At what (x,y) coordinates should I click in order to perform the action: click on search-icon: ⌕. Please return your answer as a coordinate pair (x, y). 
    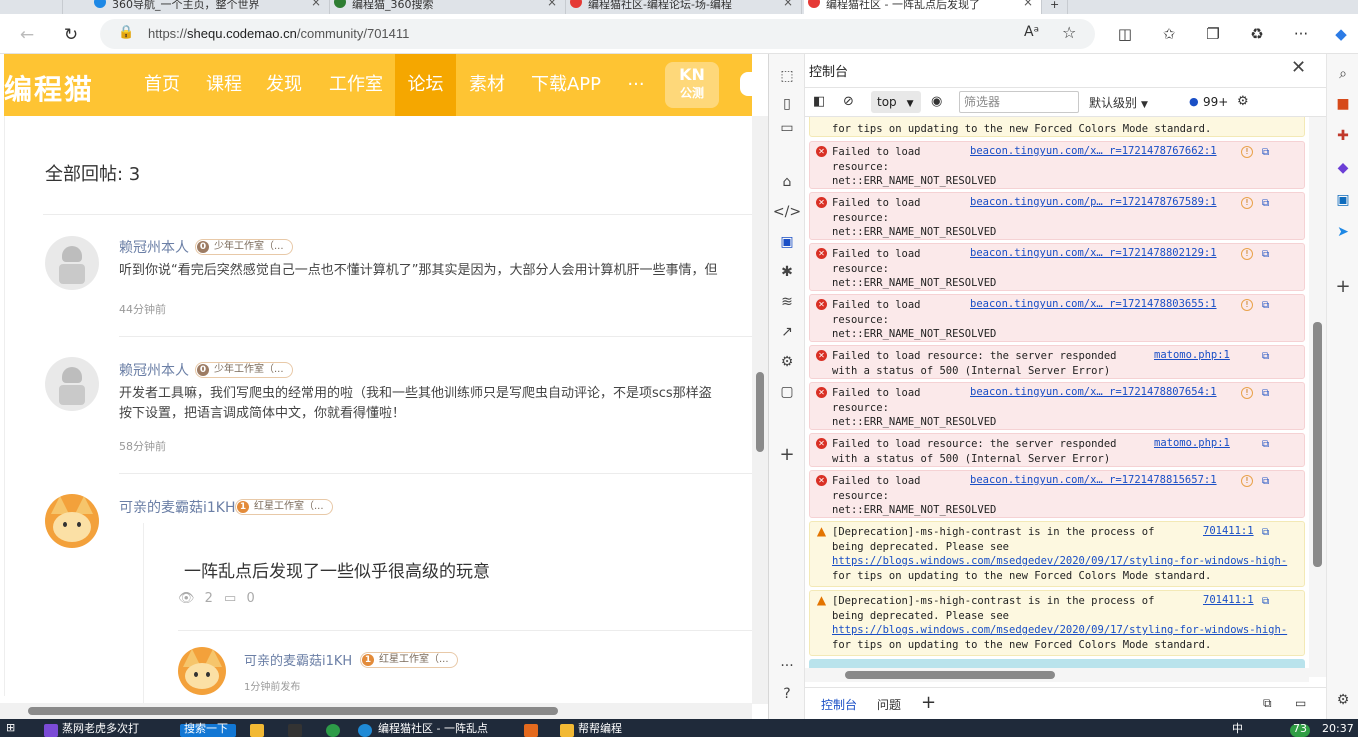
    Looking at the image, I should click on (1343, 74).